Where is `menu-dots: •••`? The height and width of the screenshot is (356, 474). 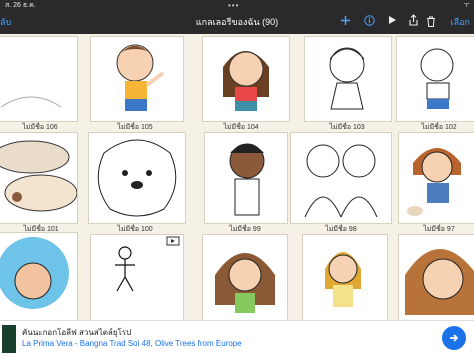
menu-dots: ••• is located at coordinates (233, 5).